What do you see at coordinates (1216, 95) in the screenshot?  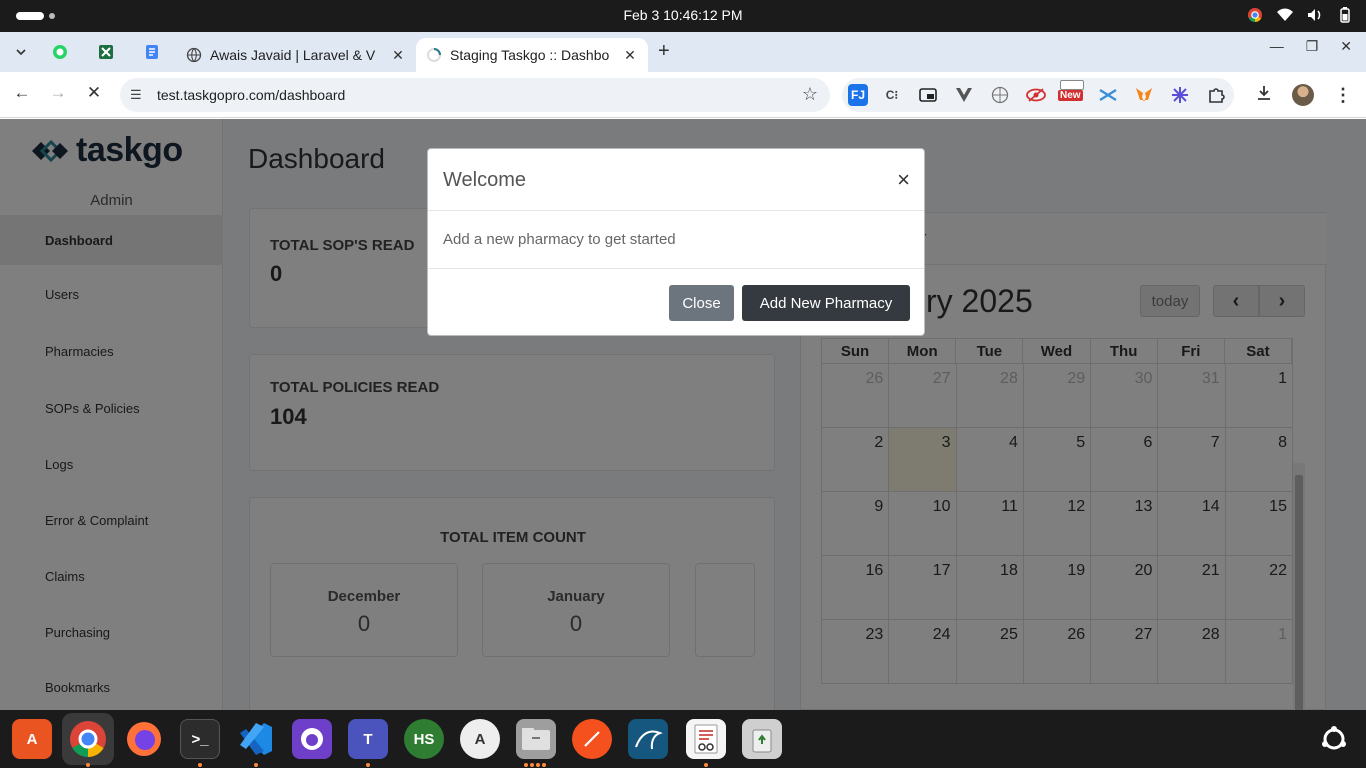 I see `extensions-puzzle-icon` at bounding box center [1216, 95].